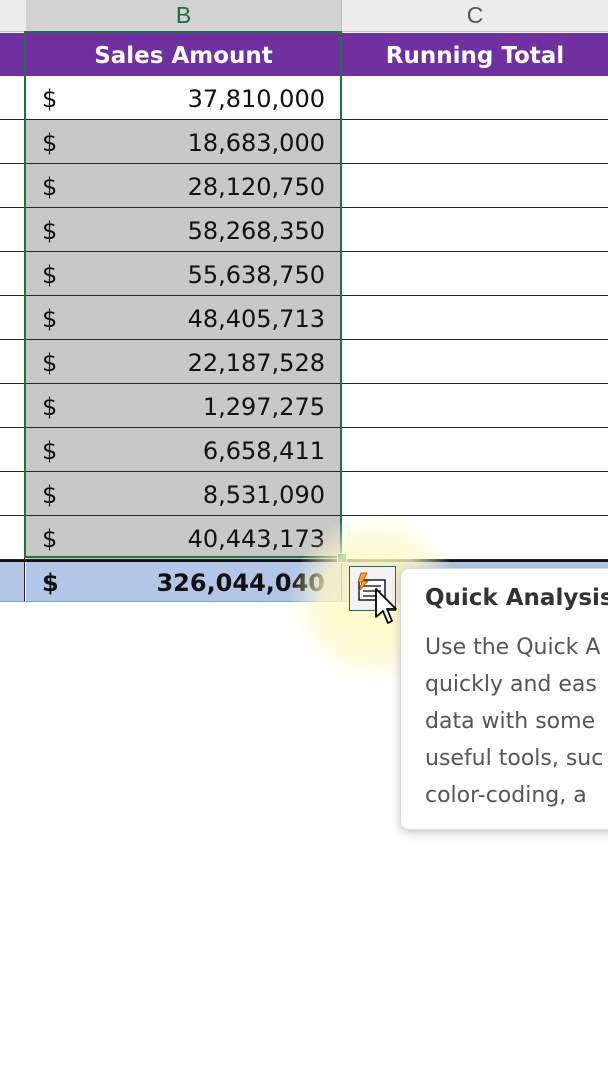 The image size is (608, 1080). Describe the element at coordinates (13, 16) in the screenshot. I see `column-header-a` at that location.